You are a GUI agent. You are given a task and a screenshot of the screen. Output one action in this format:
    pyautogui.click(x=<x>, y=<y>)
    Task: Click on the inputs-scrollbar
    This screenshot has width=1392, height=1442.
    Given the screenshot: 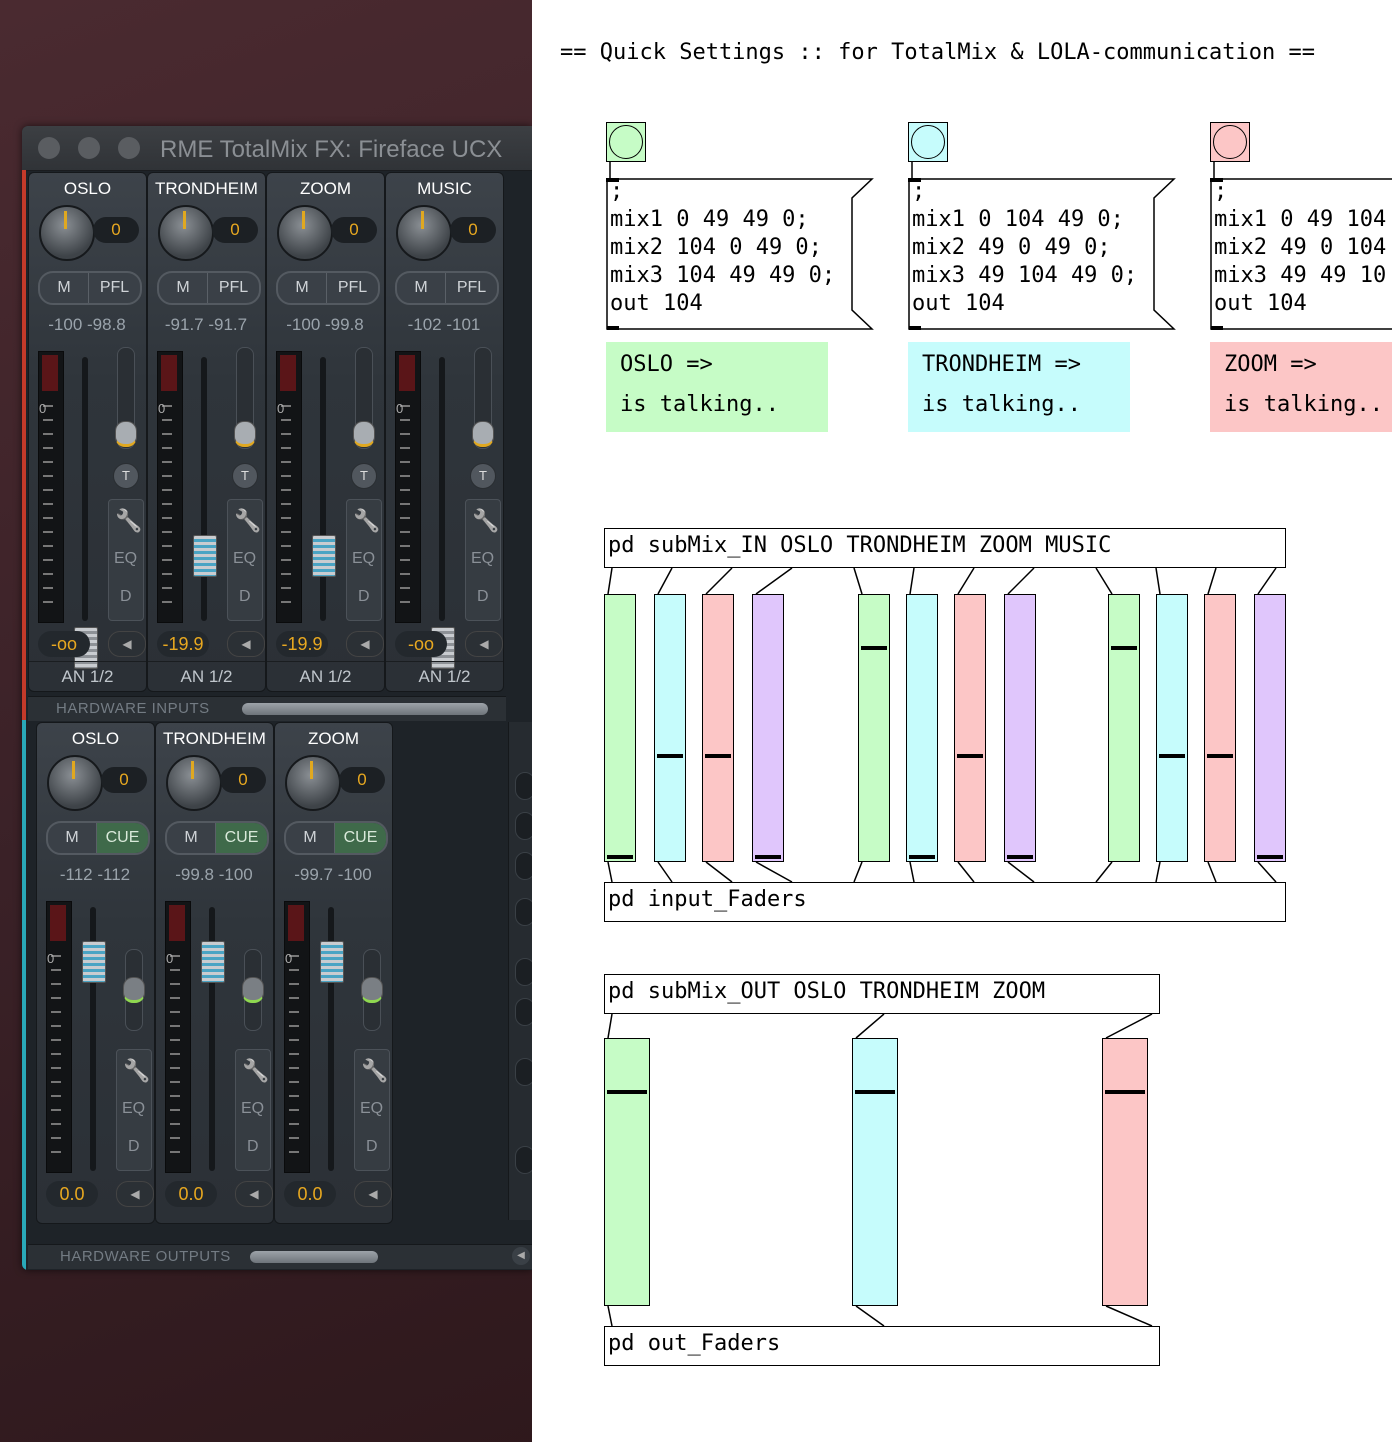 What is the action you would take?
    pyautogui.click(x=365, y=709)
    